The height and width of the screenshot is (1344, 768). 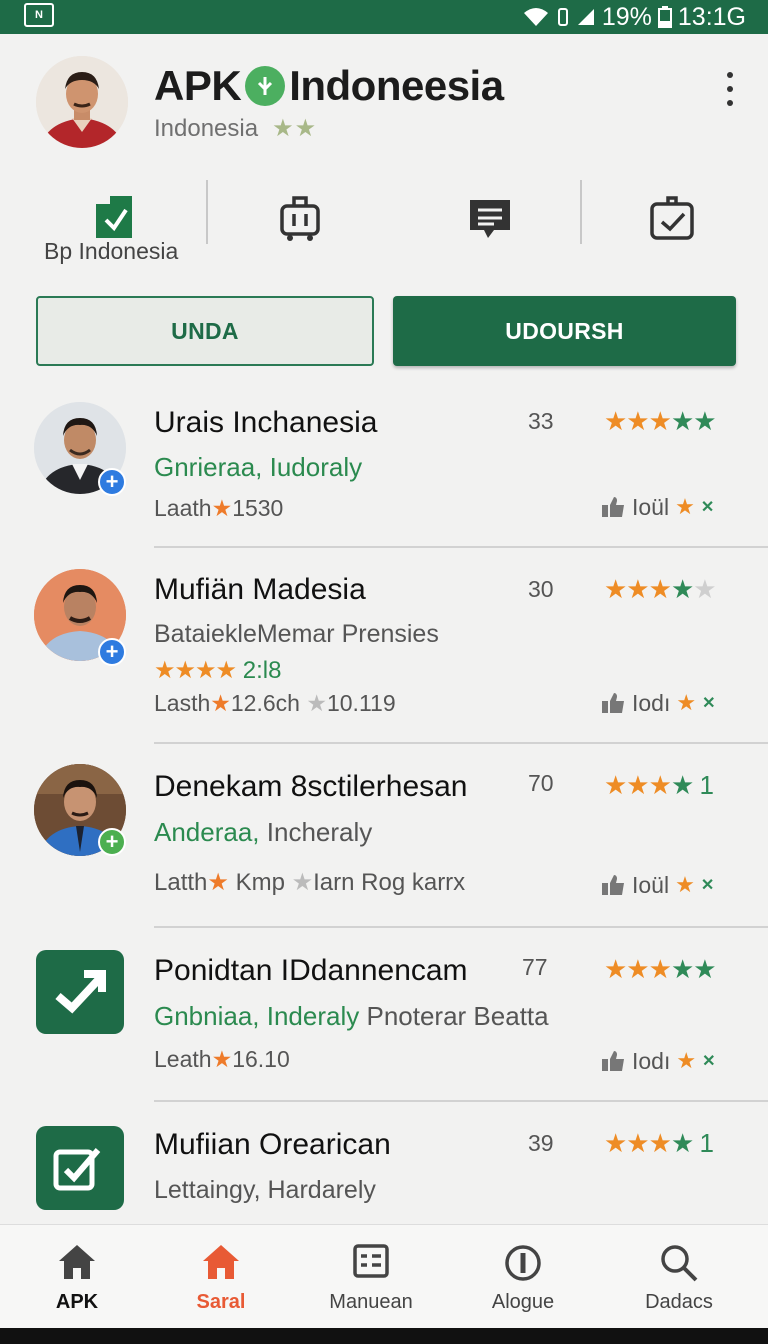 I want to click on status-bar: N 19% 13:1G, so click(x=384, y=17).